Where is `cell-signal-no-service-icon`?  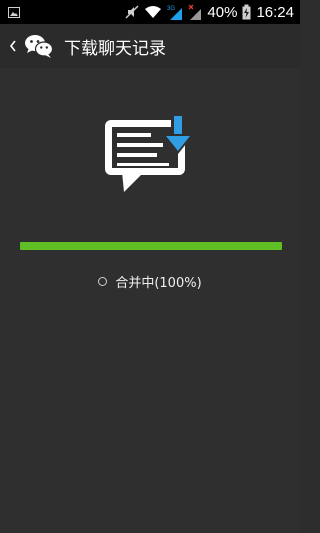
cell-signal-no-service-icon is located at coordinates (195, 12).